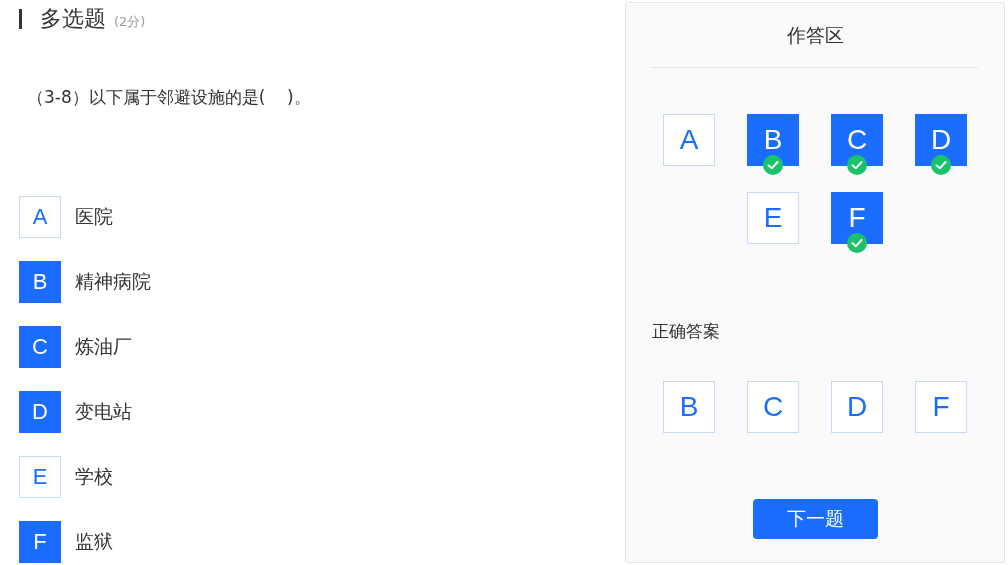 The height and width of the screenshot is (565, 1008). I want to click on question-score: (2分), so click(130, 22).